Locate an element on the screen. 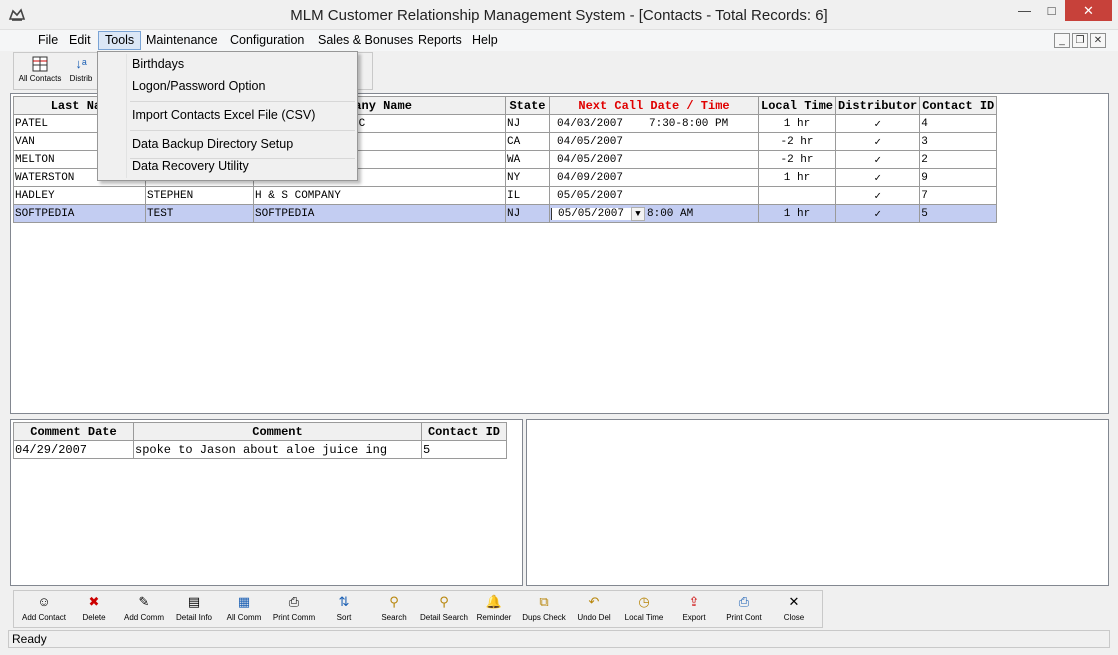 This screenshot has height=655, width=1118. col-comment-contact-id: Contact ID is located at coordinates (464, 431).